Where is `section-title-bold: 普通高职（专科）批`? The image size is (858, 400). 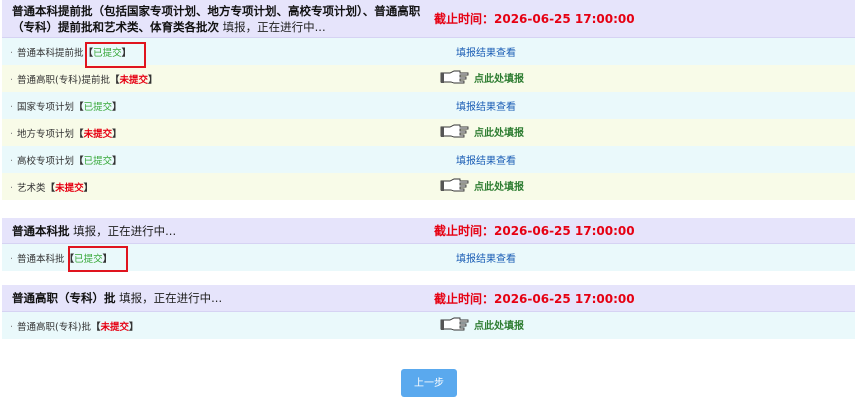 section-title-bold: 普通高职（专科）批 is located at coordinates (64, 298).